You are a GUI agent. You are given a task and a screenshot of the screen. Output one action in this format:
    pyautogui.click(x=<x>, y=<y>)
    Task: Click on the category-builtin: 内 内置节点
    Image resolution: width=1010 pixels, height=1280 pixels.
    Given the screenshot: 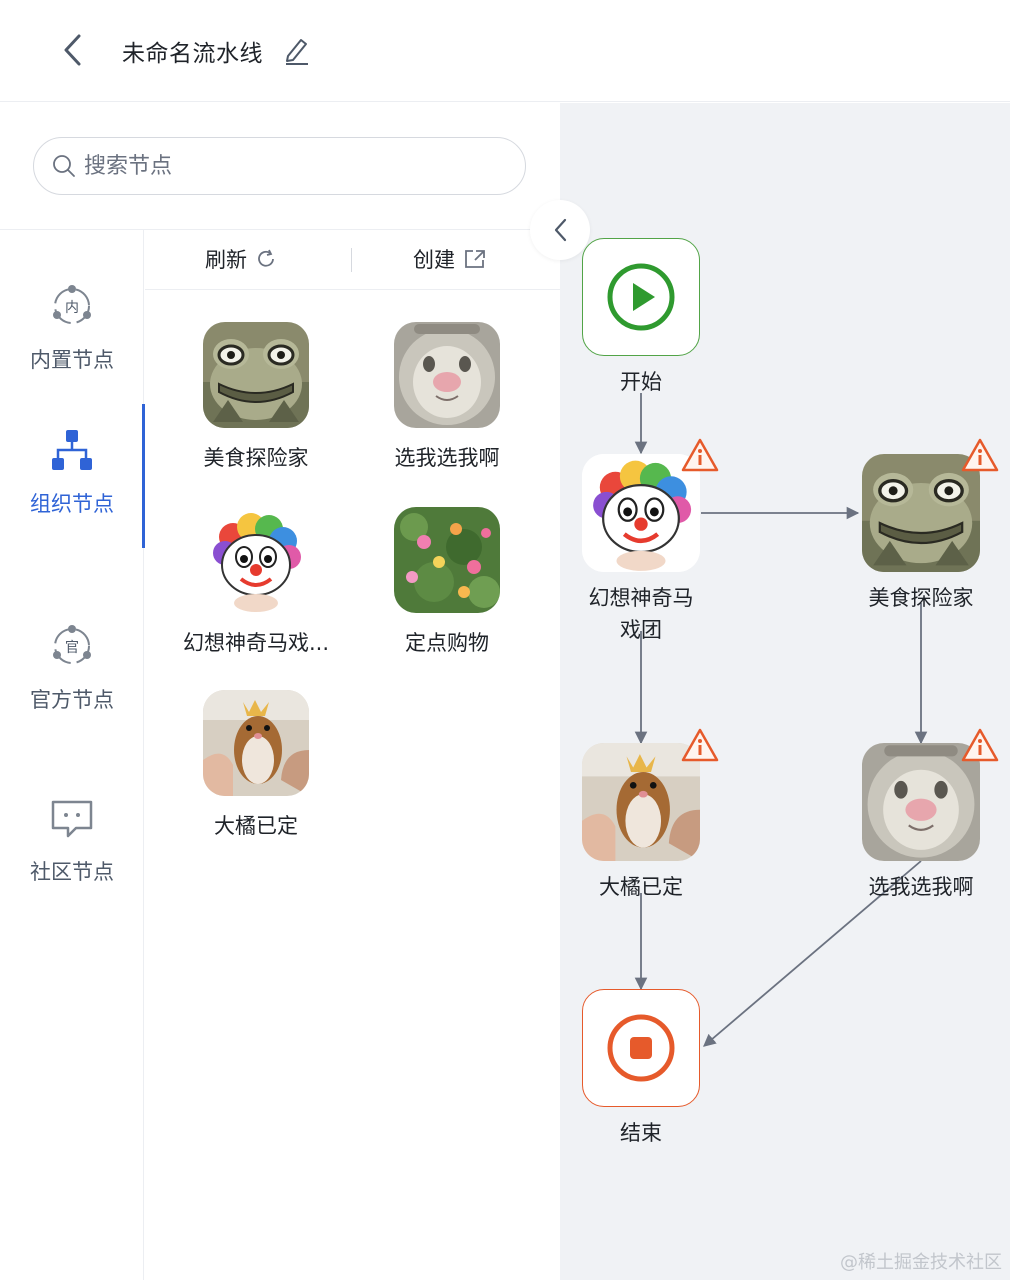 What is the action you would take?
    pyautogui.click(x=72, y=332)
    